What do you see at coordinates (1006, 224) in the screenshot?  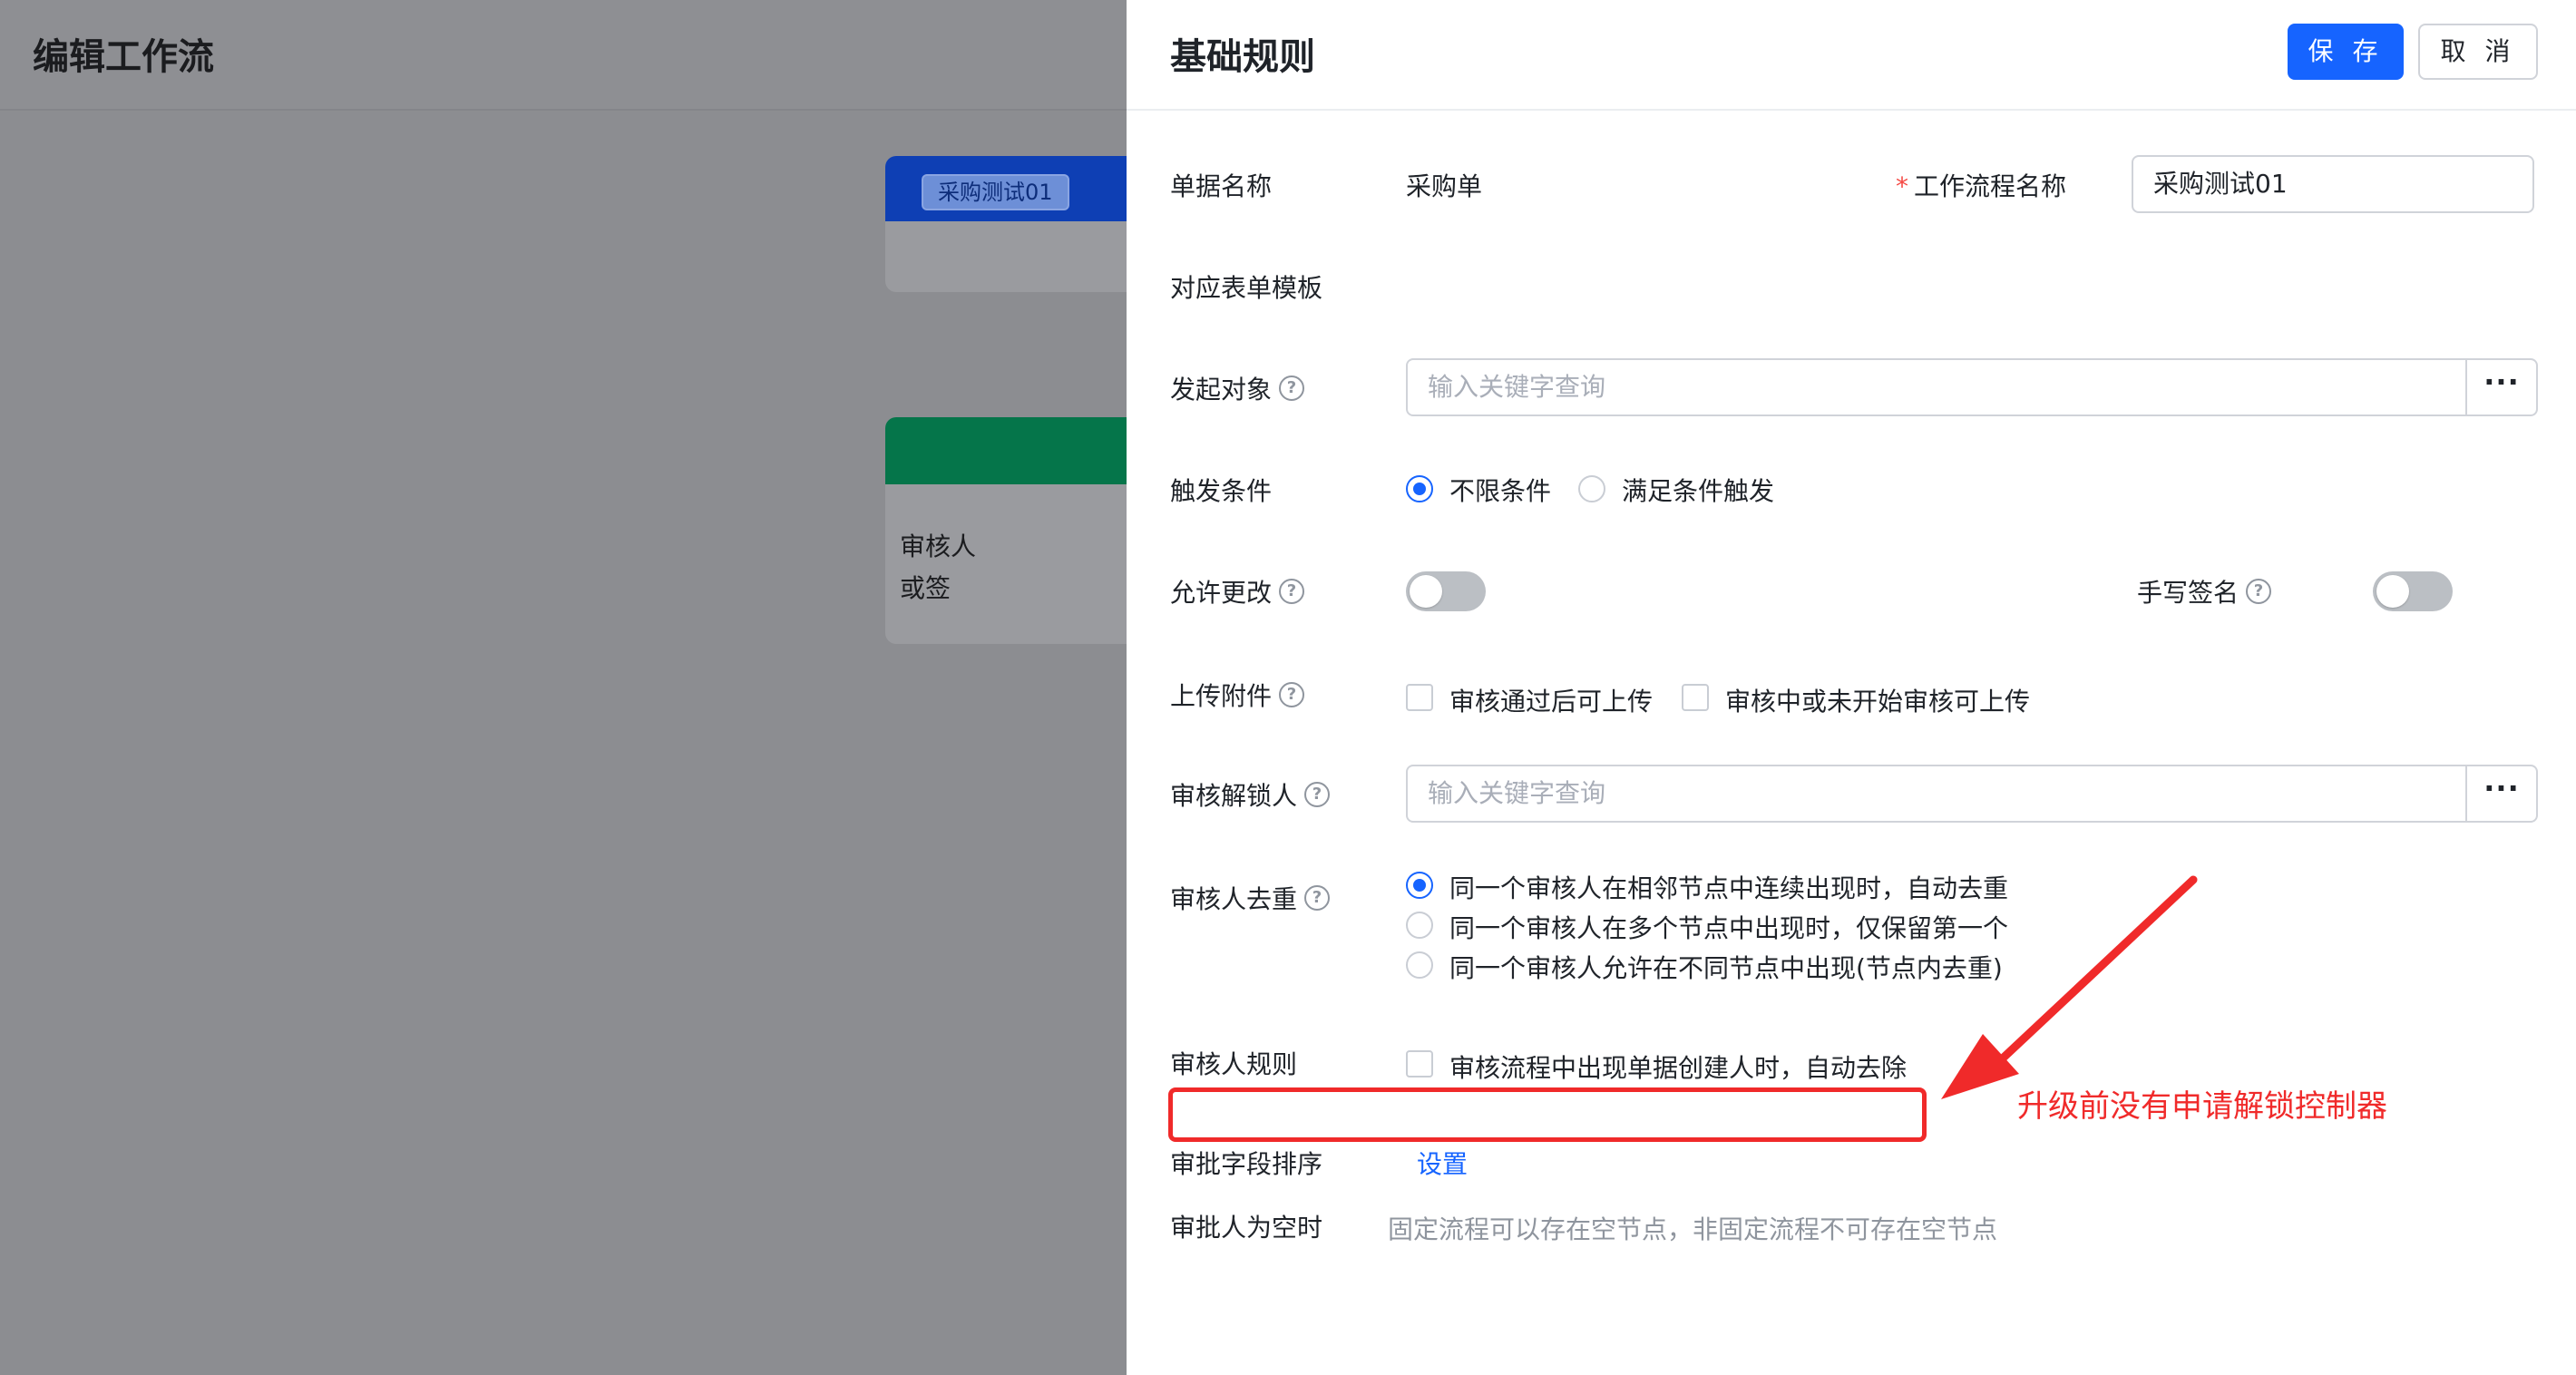 I see `workflow-start-node: 采购测试01` at bounding box center [1006, 224].